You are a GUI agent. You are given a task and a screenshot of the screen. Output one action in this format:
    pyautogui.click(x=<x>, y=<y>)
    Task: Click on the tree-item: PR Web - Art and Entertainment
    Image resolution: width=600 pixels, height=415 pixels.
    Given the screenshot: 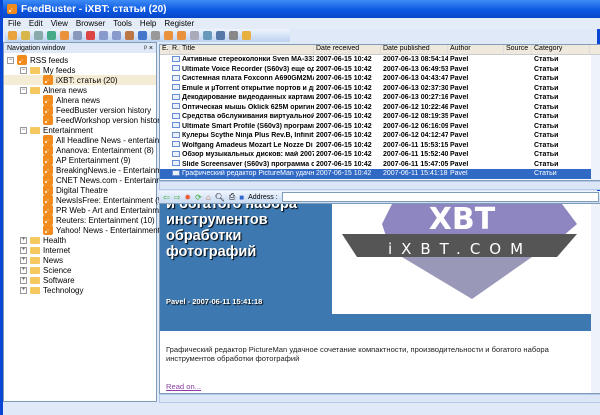 What is the action you would take?
    pyautogui.click(x=87, y=210)
    